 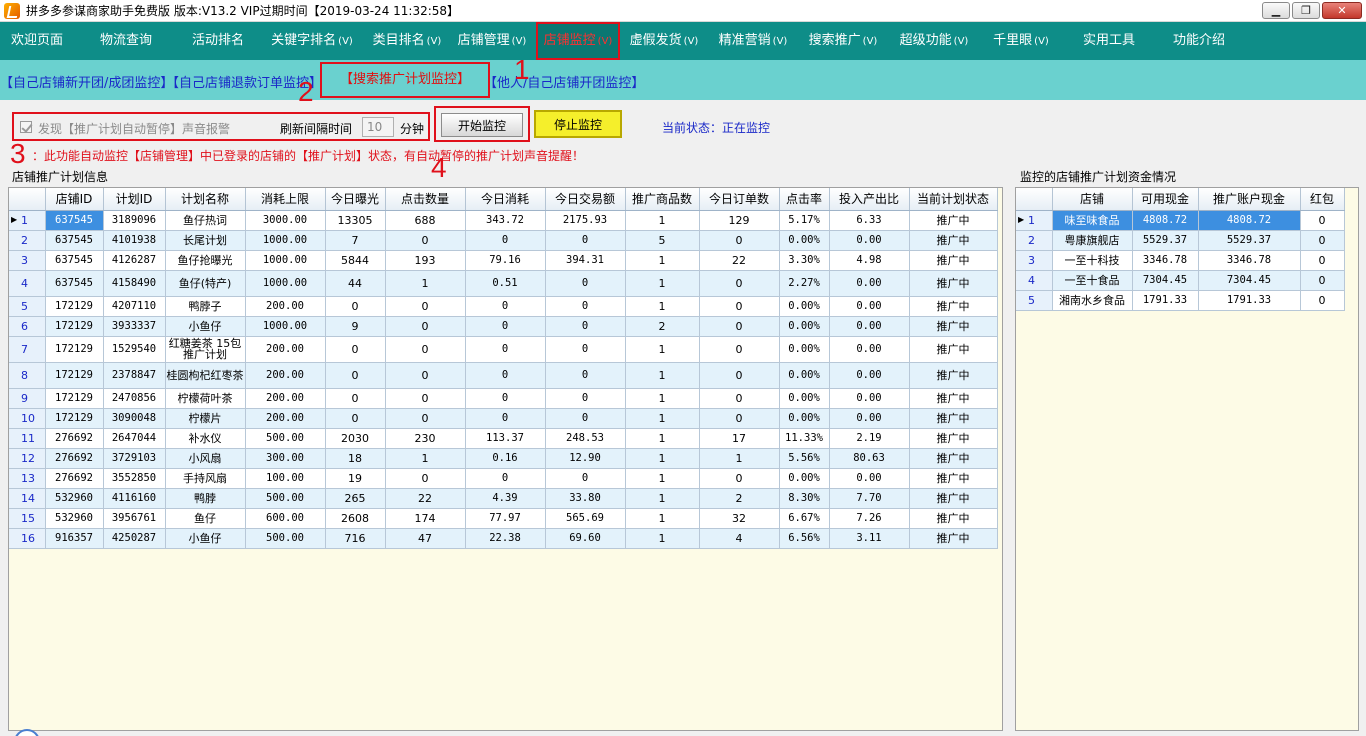 I want to click on menu-item-clairvoyance: 千里眼 (V), so click(x=1021, y=41).